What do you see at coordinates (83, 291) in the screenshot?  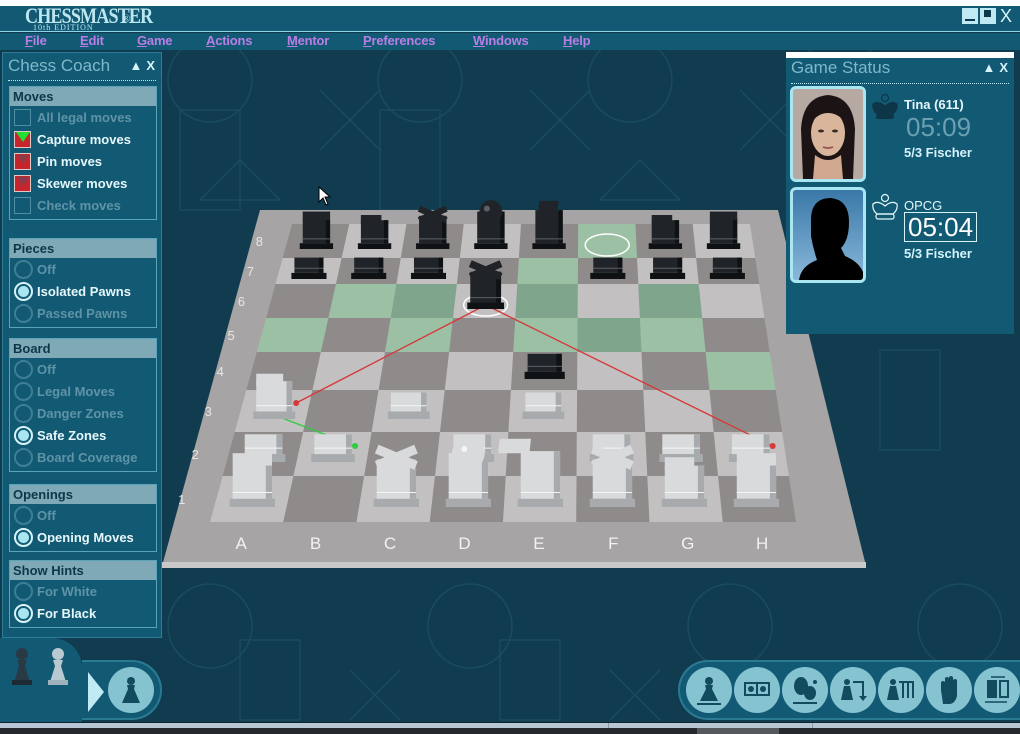 I see `radio-isolated-pawns: Isolated Pawns` at bounding box center [83, 291].